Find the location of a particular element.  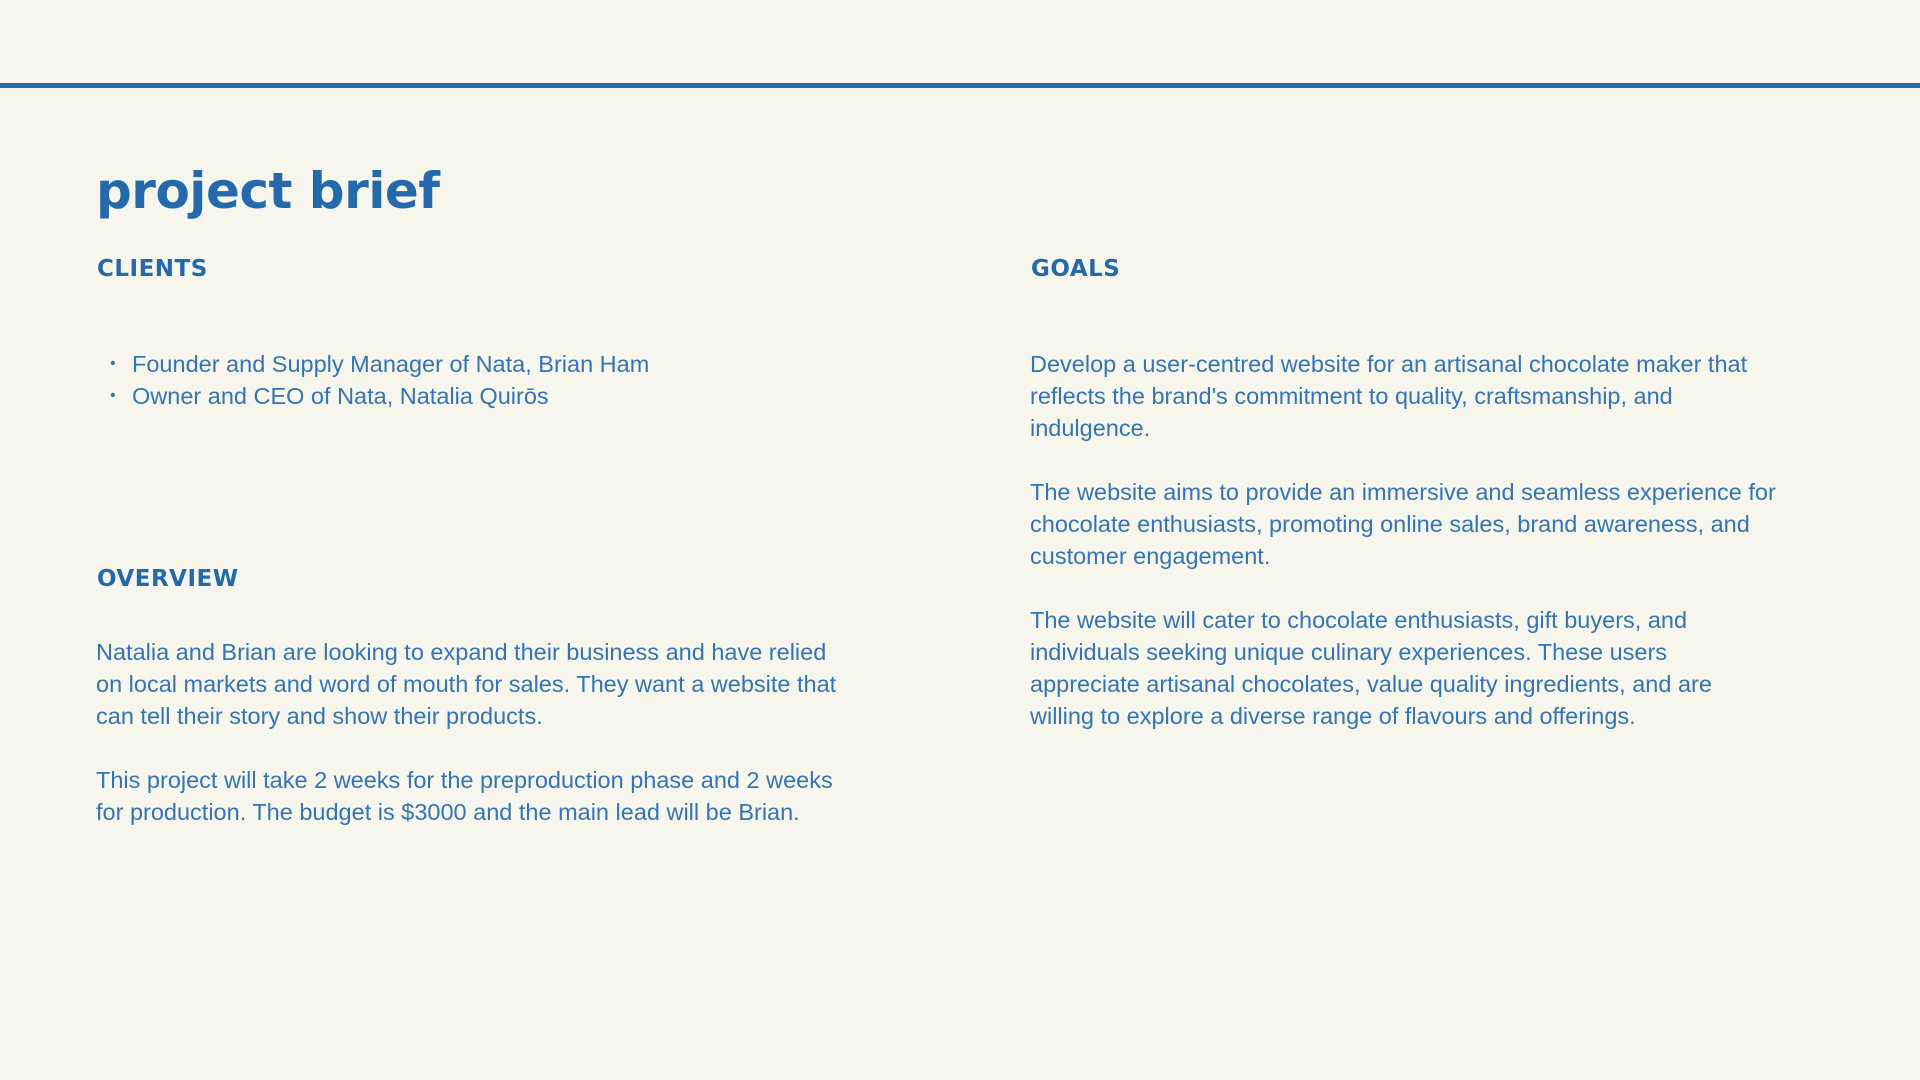

top-divider is located at coordinates (960, 85).